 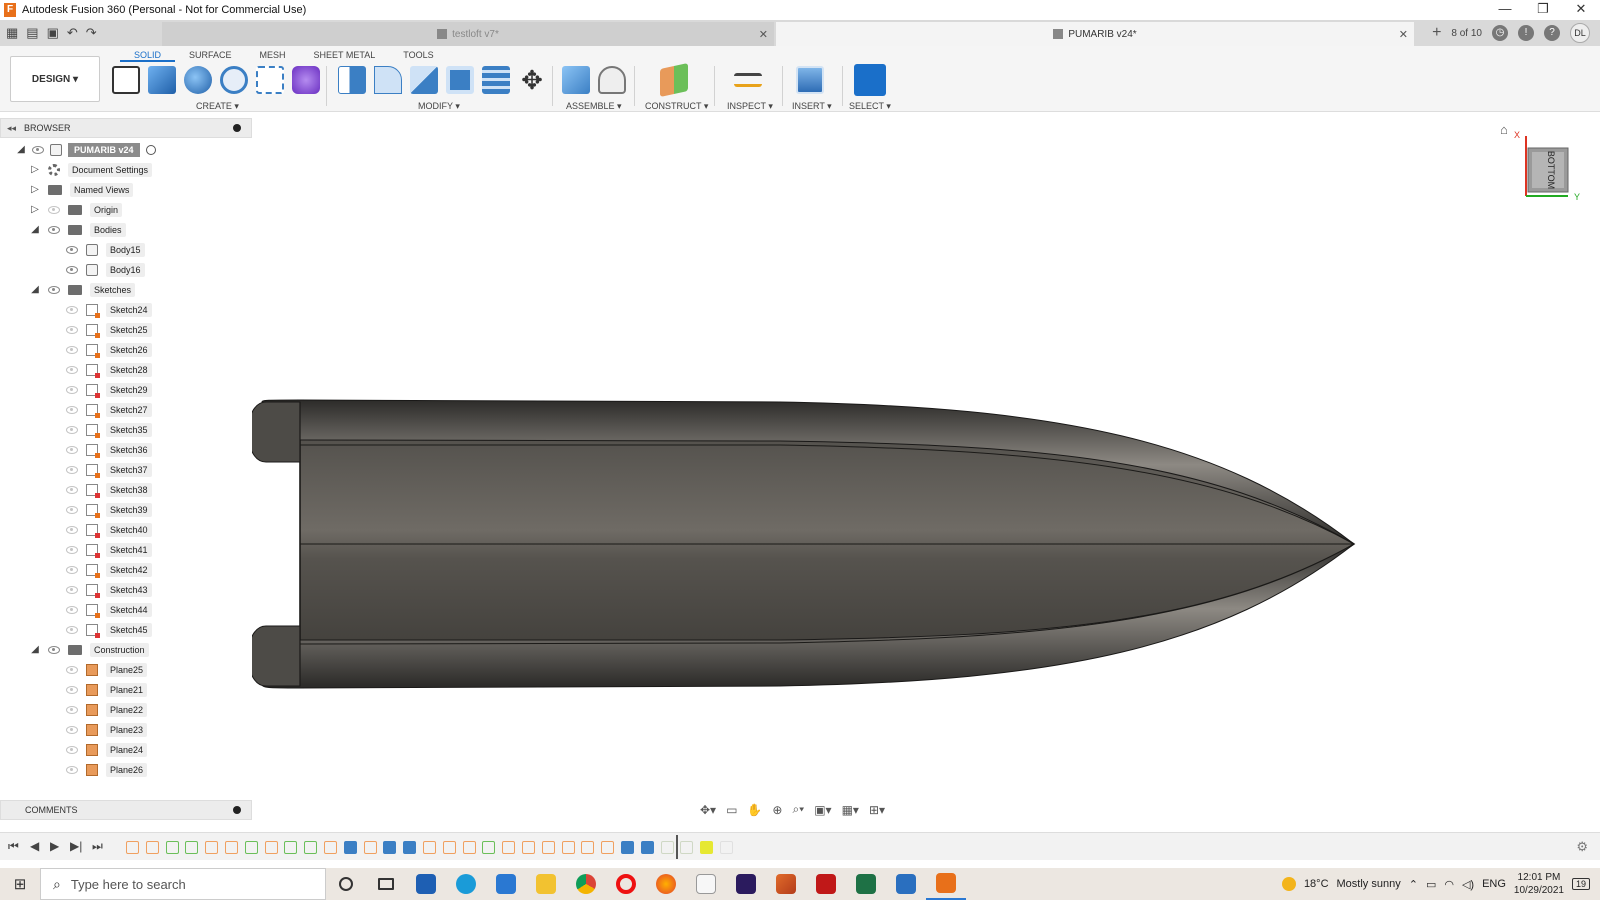 What do you see at coordinates (906, 884) in the screenshot?
I see `photos-icon` at bounding box center [906, 884].